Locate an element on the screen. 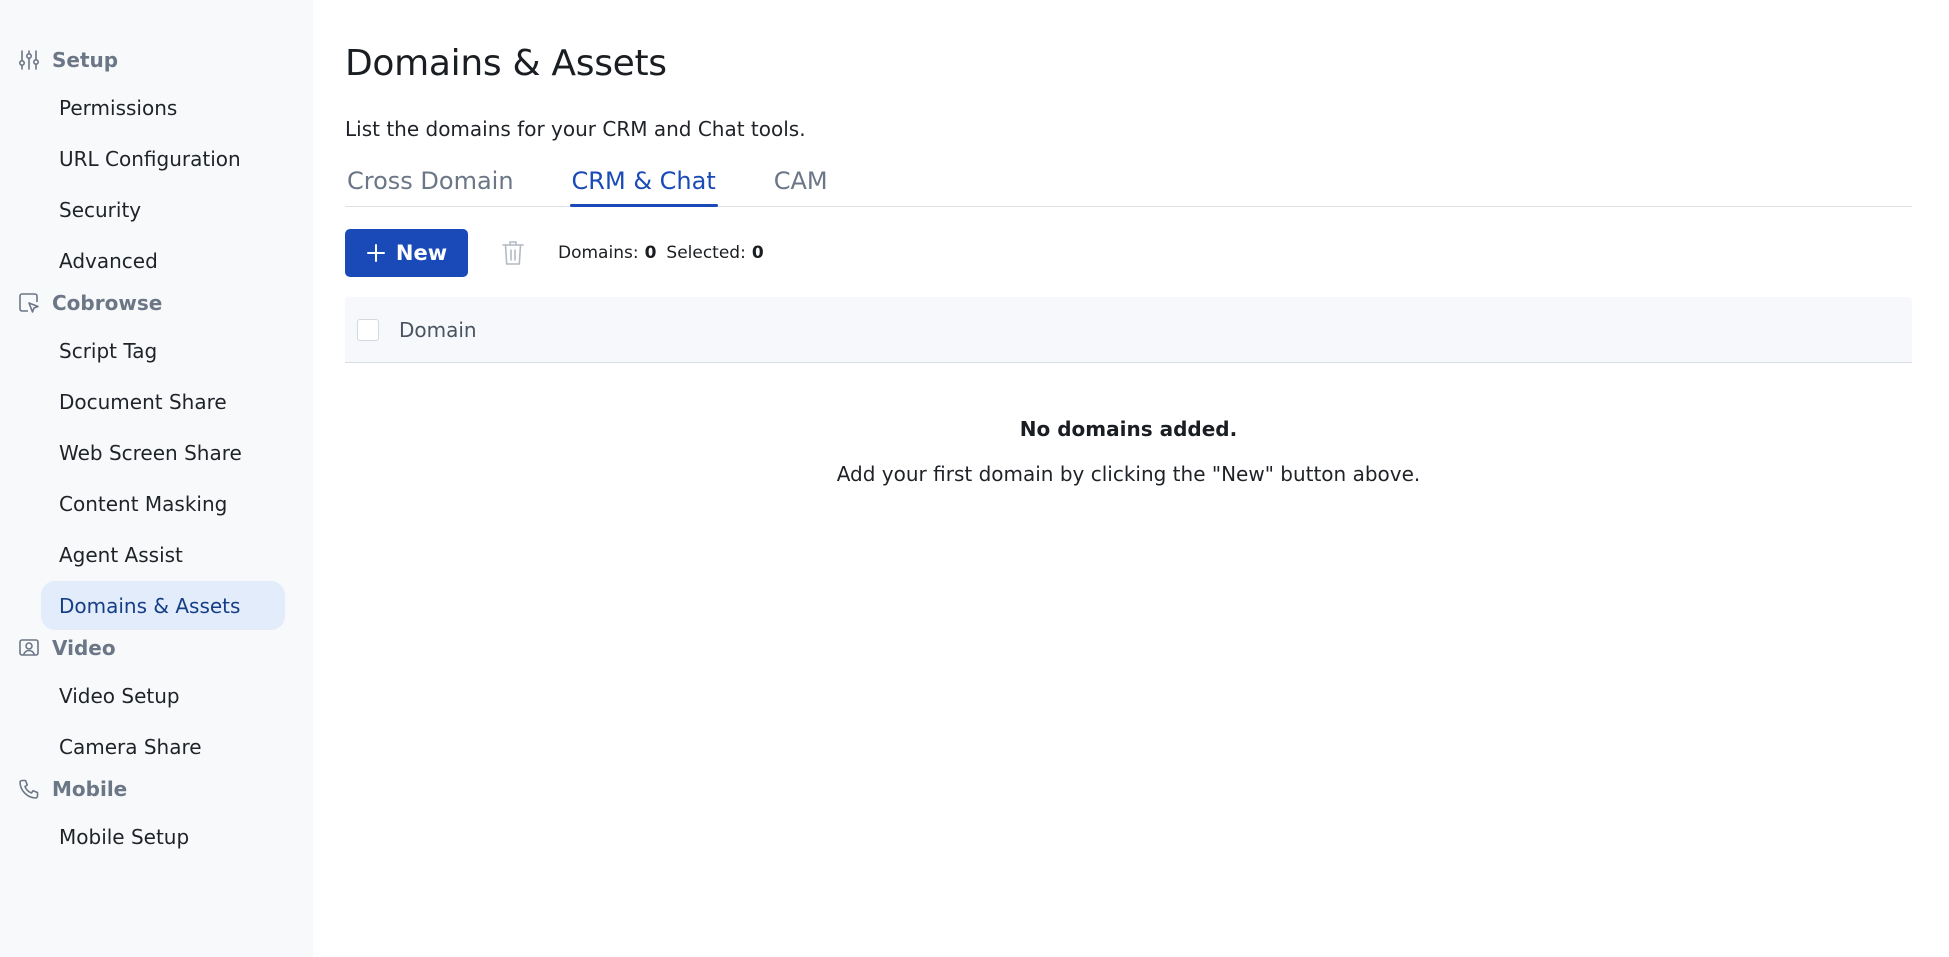  sidebar-item-video-setup: Video Setup is located at coordinates (163, 695).